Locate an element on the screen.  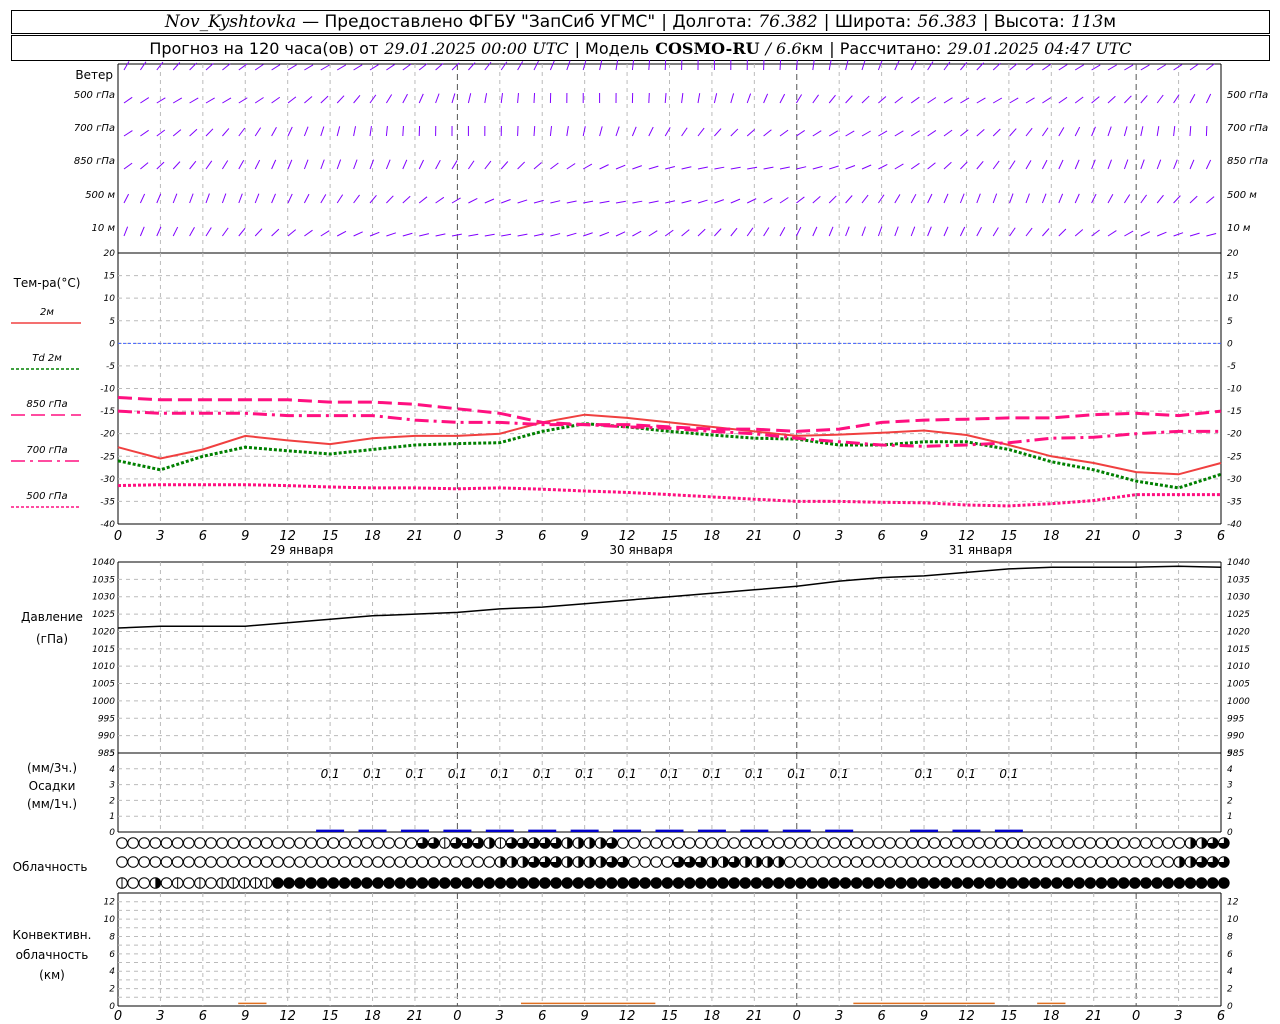
conv-panel-ytick-left: 12 is located at coordinates (110, 903).